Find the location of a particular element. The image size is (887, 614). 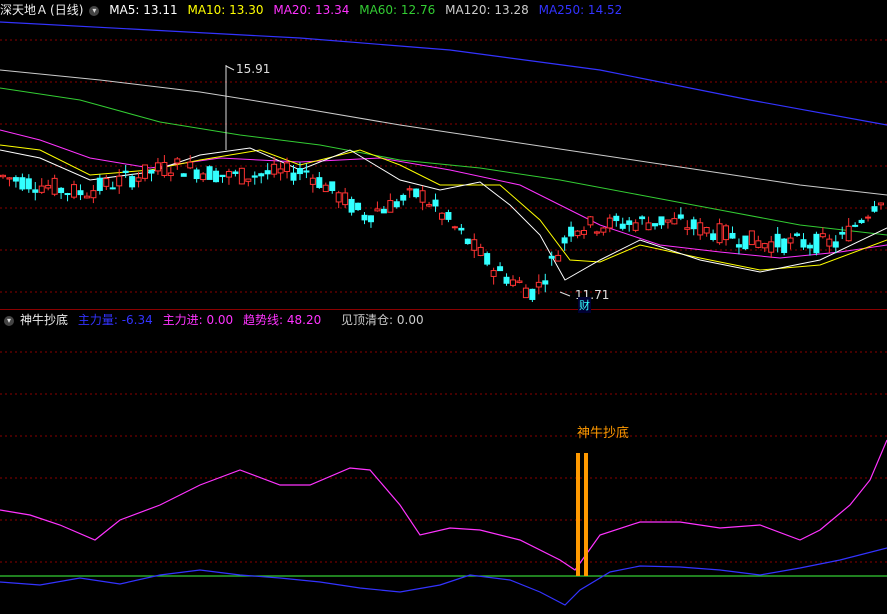

high-pointer is located at coordinates (230, 68).